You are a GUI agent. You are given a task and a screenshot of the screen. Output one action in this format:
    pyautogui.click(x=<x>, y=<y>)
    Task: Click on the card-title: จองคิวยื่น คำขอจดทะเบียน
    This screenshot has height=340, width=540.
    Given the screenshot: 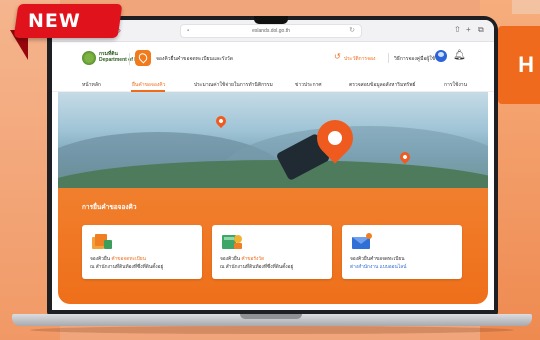 What is the action you would take?
    pyautogui.click(x=118, y=259)
    